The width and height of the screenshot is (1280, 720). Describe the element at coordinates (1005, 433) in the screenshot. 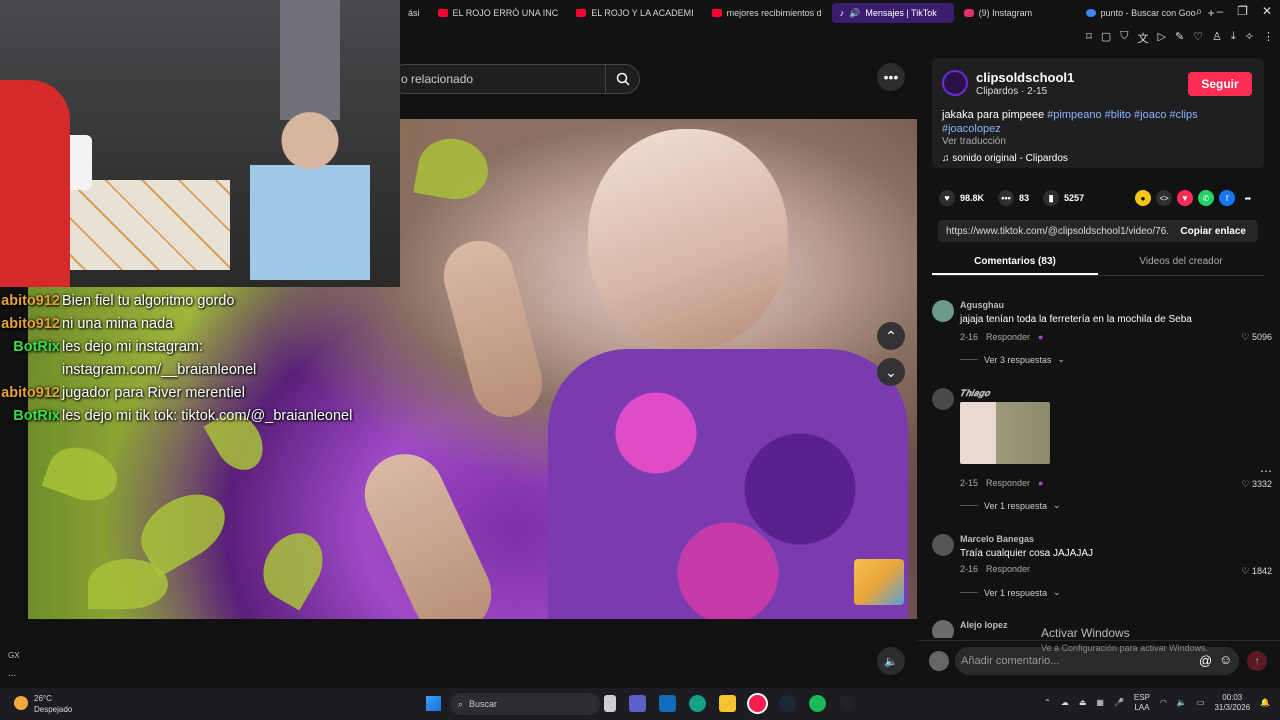

I see `comment-image` at that location.